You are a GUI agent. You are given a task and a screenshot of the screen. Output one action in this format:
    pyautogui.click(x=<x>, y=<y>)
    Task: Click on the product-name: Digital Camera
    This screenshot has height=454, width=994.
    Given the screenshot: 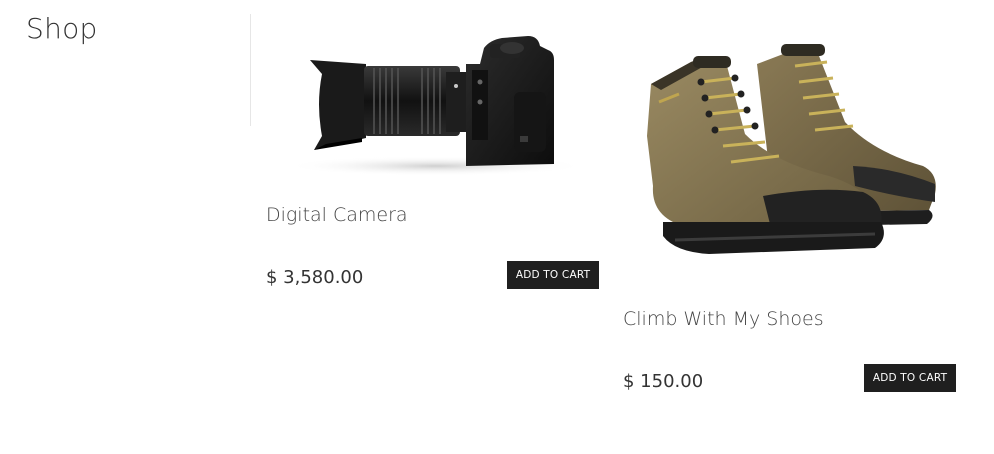 What is the action you would take?
    pyautogui.click(x=337, y=215)
    